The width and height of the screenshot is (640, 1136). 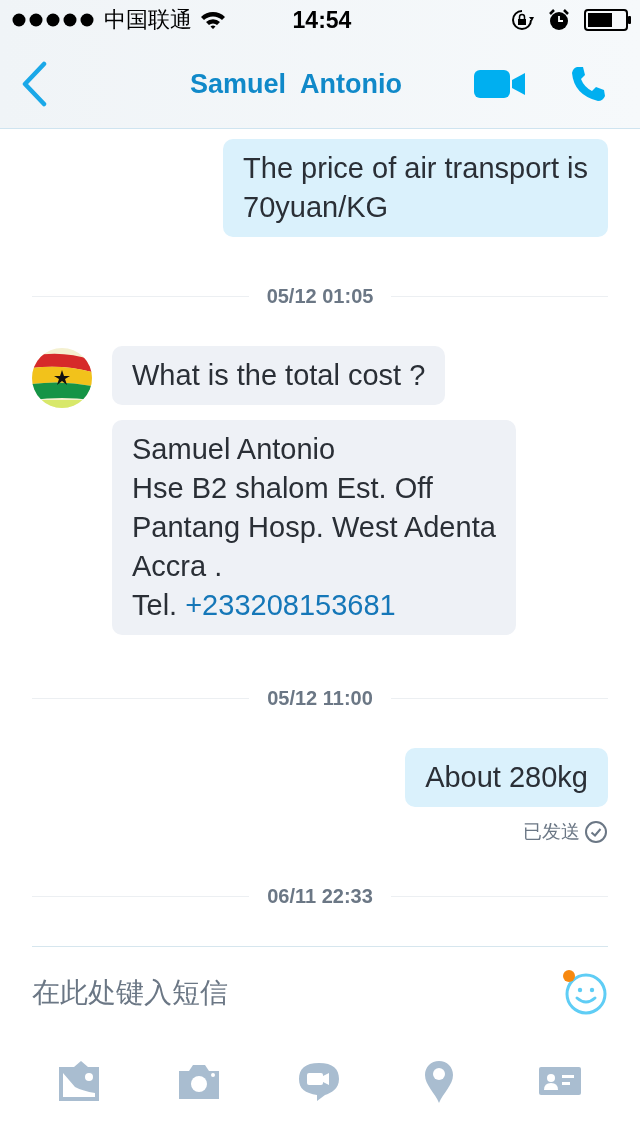 I want to click on clock-time: 14:54, so click(x=322, y=20).